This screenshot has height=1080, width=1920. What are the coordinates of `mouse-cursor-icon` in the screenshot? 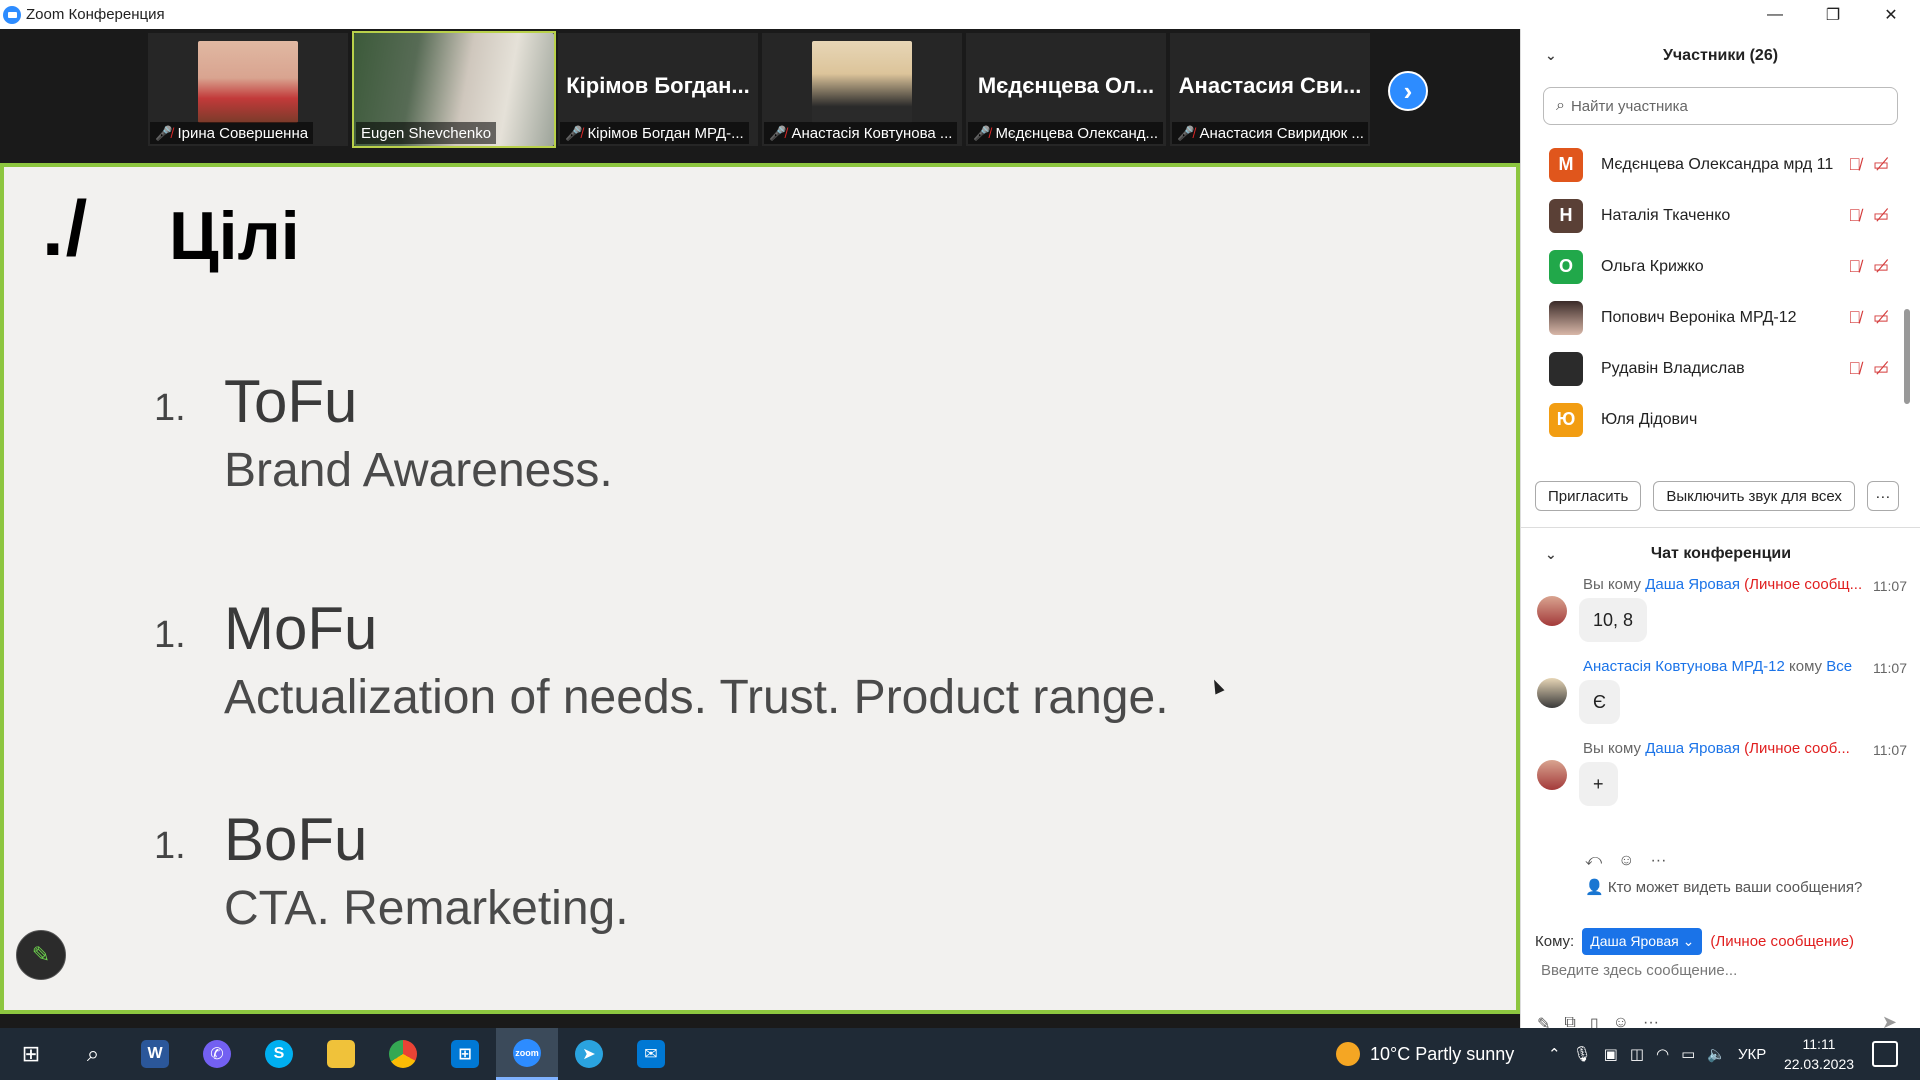 It's located at (1217, 686).